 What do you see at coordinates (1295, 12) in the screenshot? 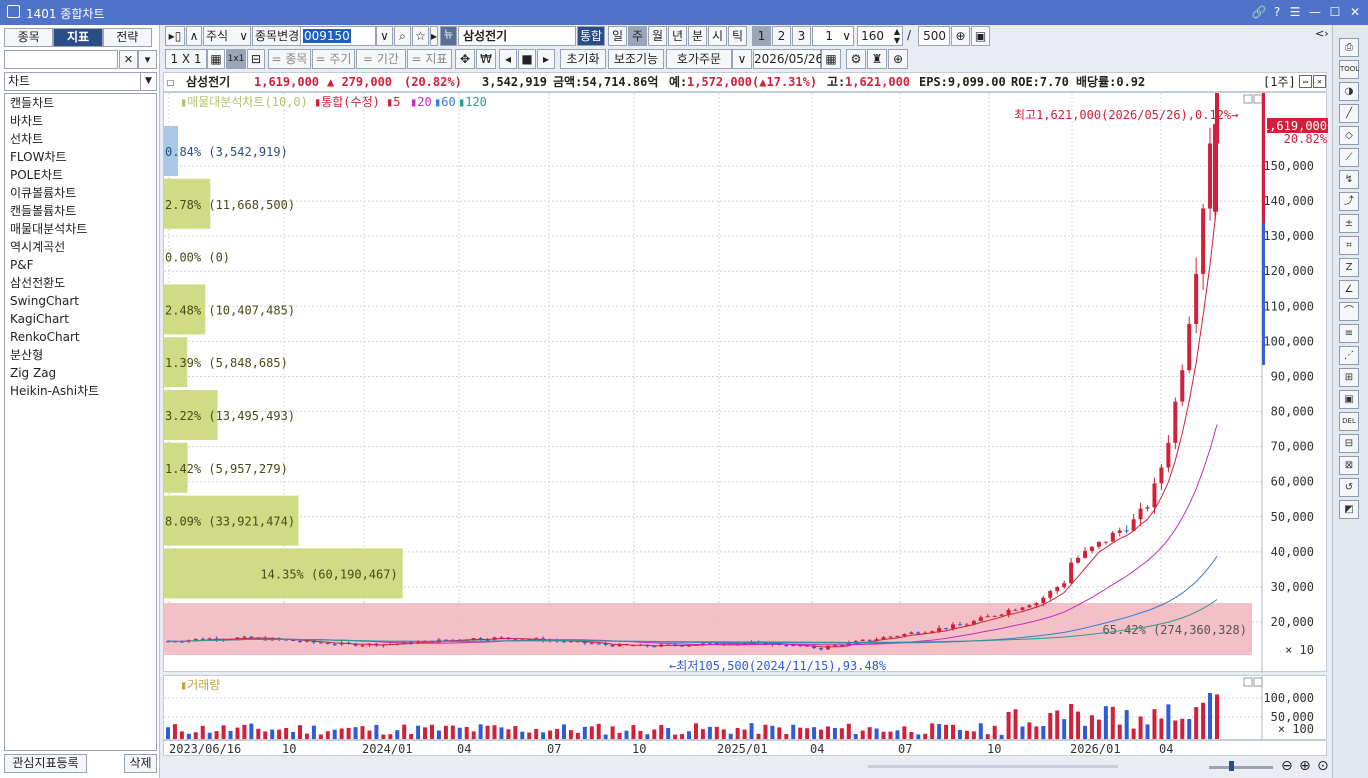
I see `menu-icon: ☰` at bounding box center [1295, 12].